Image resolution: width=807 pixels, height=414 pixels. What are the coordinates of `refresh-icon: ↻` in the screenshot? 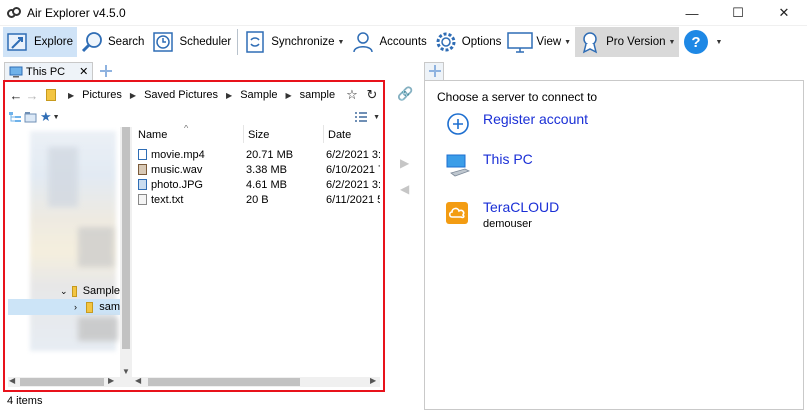 It's located at (372, 95).